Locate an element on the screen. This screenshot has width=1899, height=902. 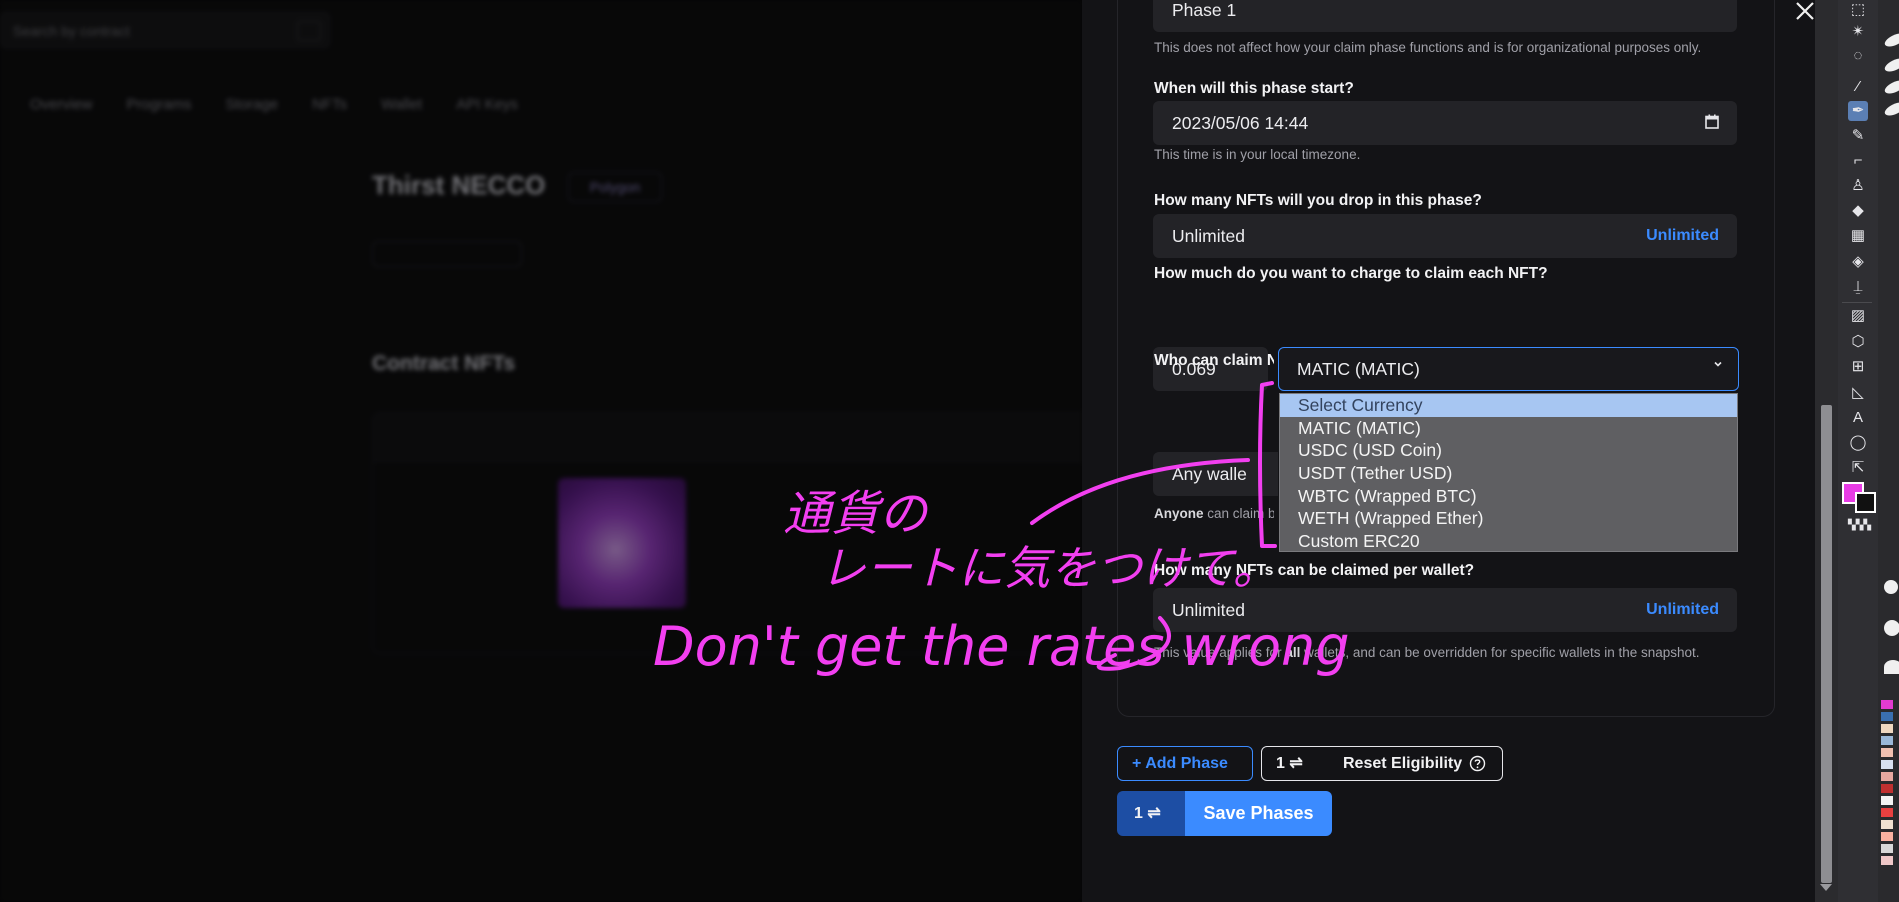
text-icon: A is located at coordinates (1858, 418).